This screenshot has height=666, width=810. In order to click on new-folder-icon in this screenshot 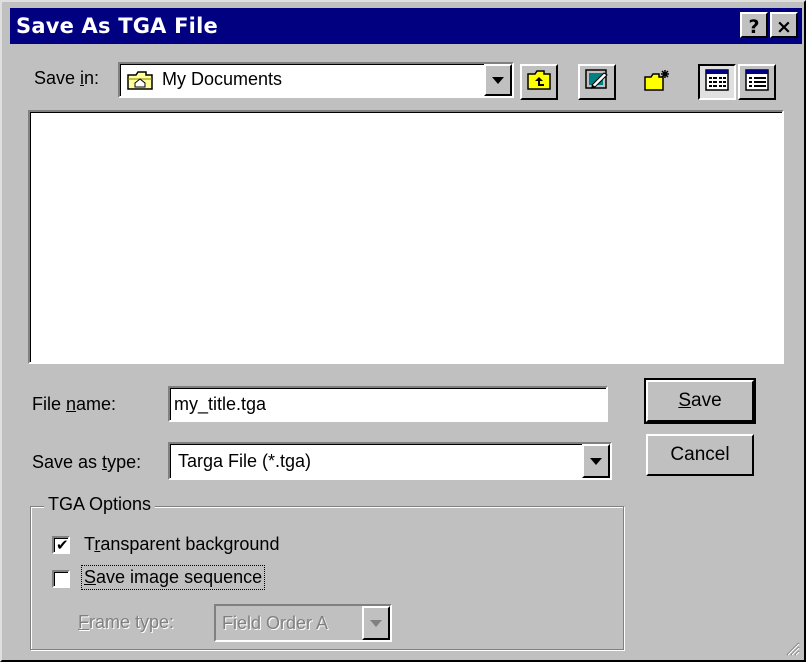, I will do `click(657, 82)`.